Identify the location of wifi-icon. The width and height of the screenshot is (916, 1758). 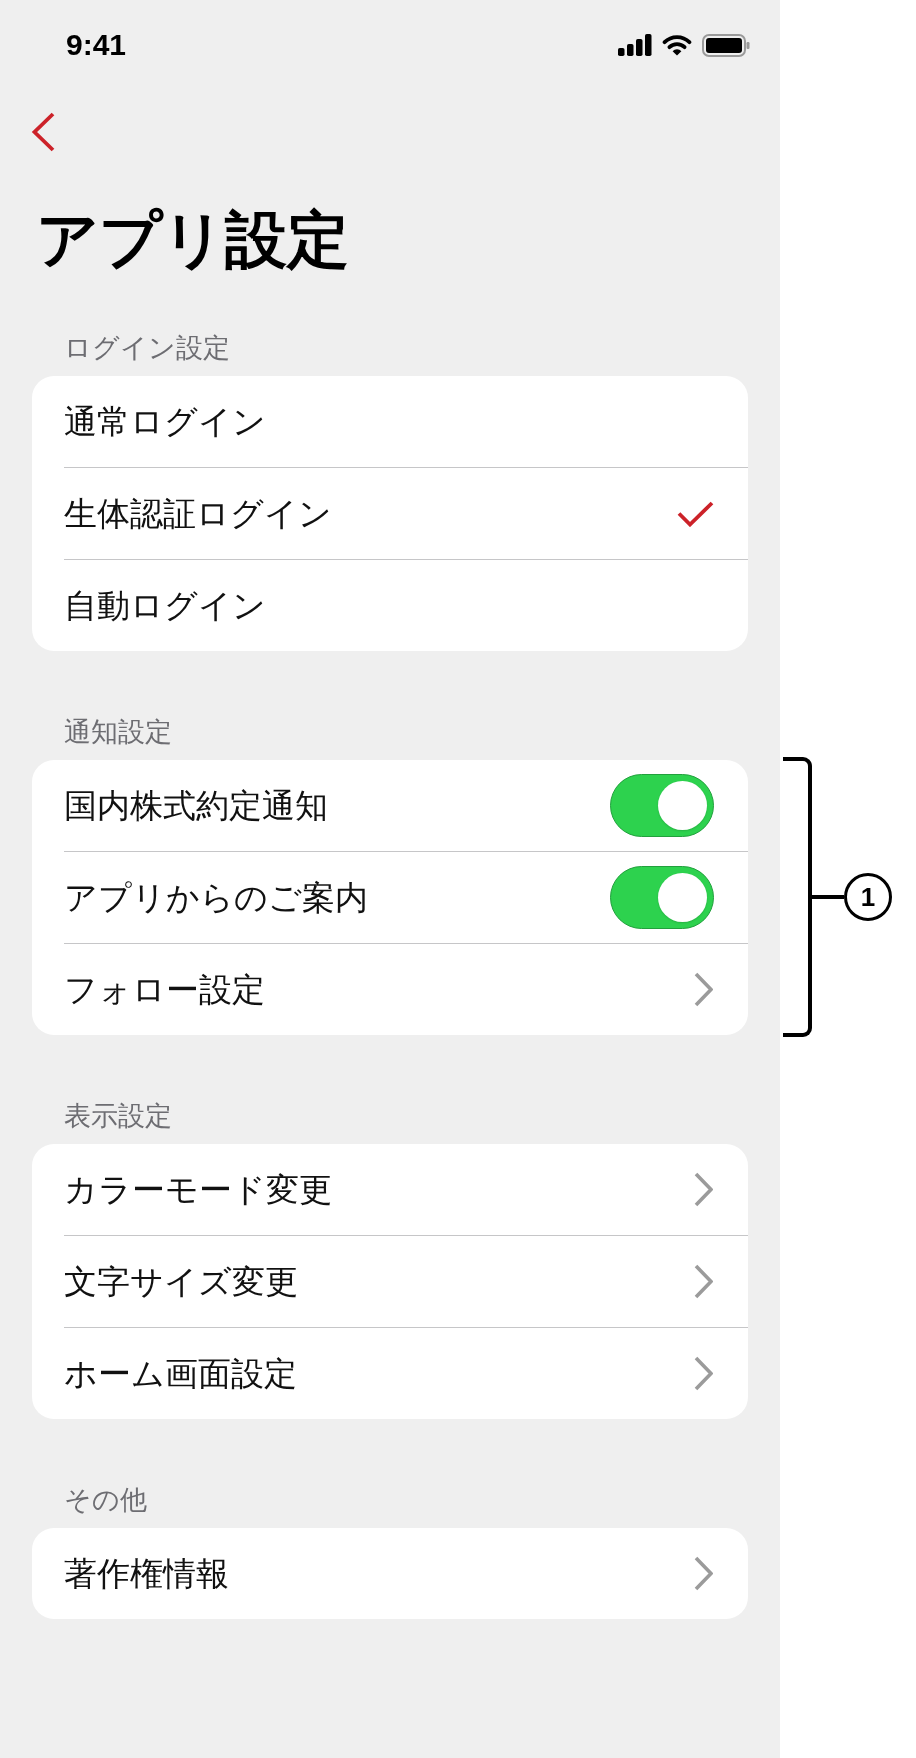
(677, 45).